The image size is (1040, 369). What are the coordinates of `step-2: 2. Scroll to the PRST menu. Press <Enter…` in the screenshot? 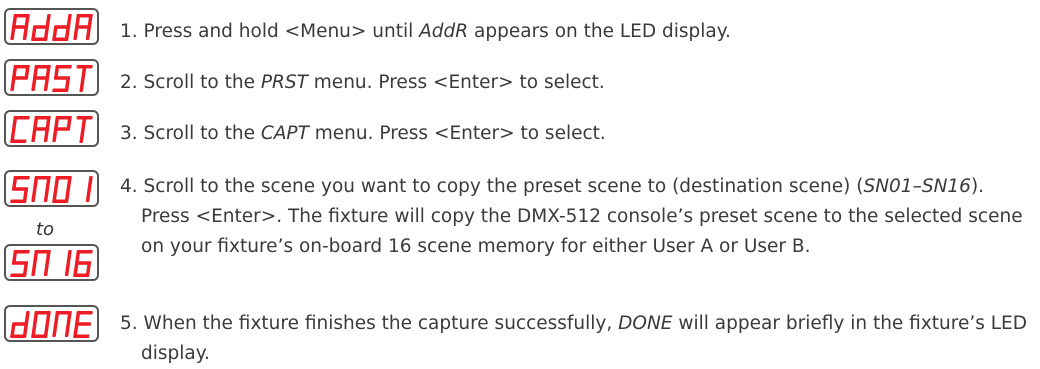 It's located at (575, 83).